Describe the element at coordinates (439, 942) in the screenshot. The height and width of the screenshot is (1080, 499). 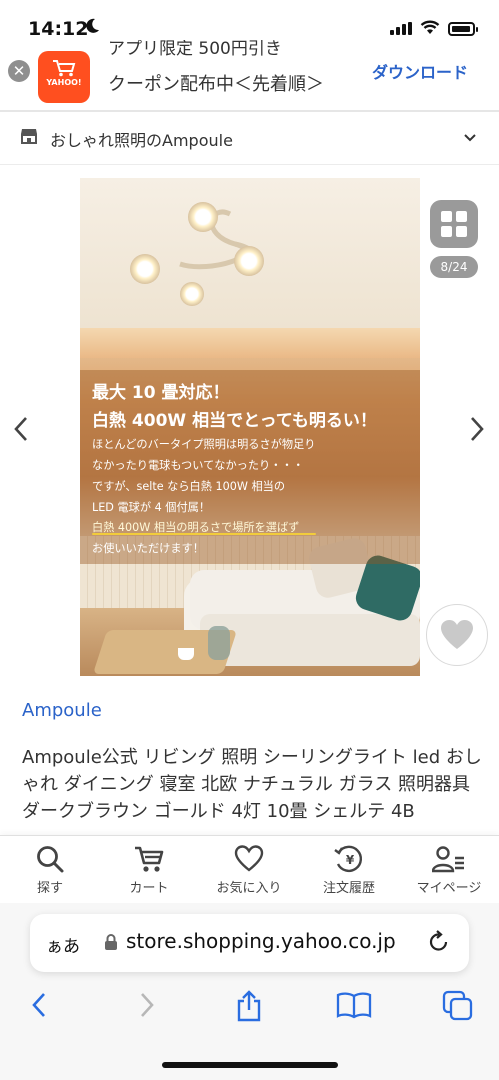
I see `reload-icon` at that location.